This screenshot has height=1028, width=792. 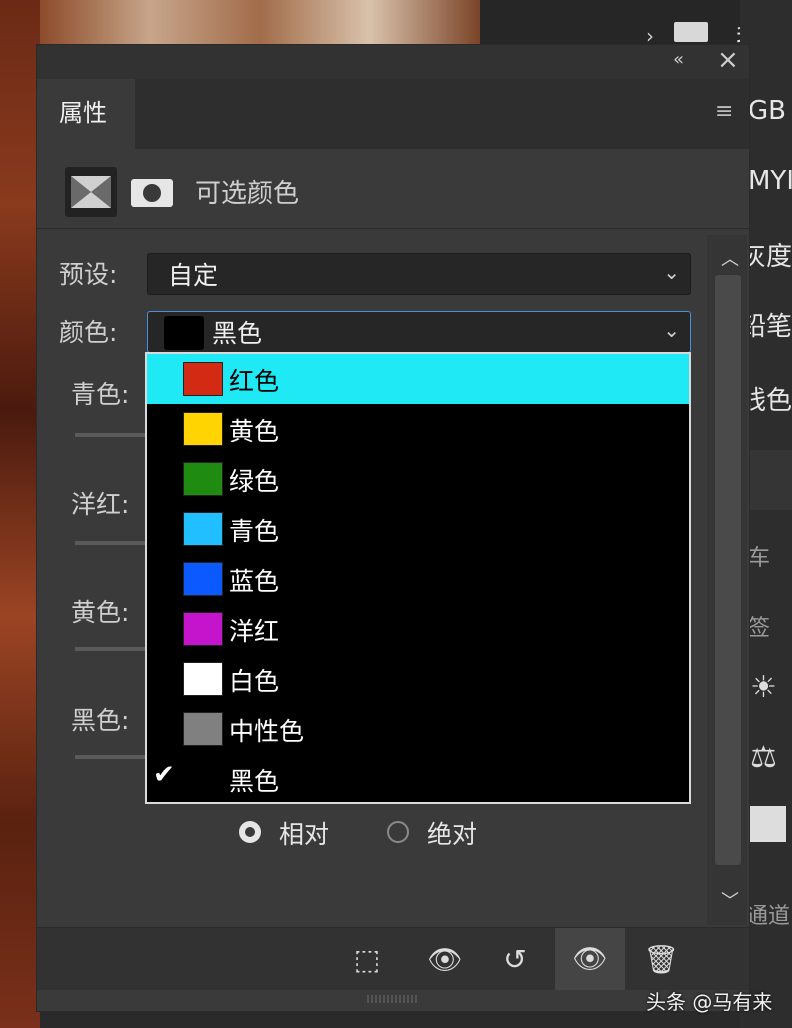 I want to click on right-panel-item: 通道, so click(x=768, y=914).